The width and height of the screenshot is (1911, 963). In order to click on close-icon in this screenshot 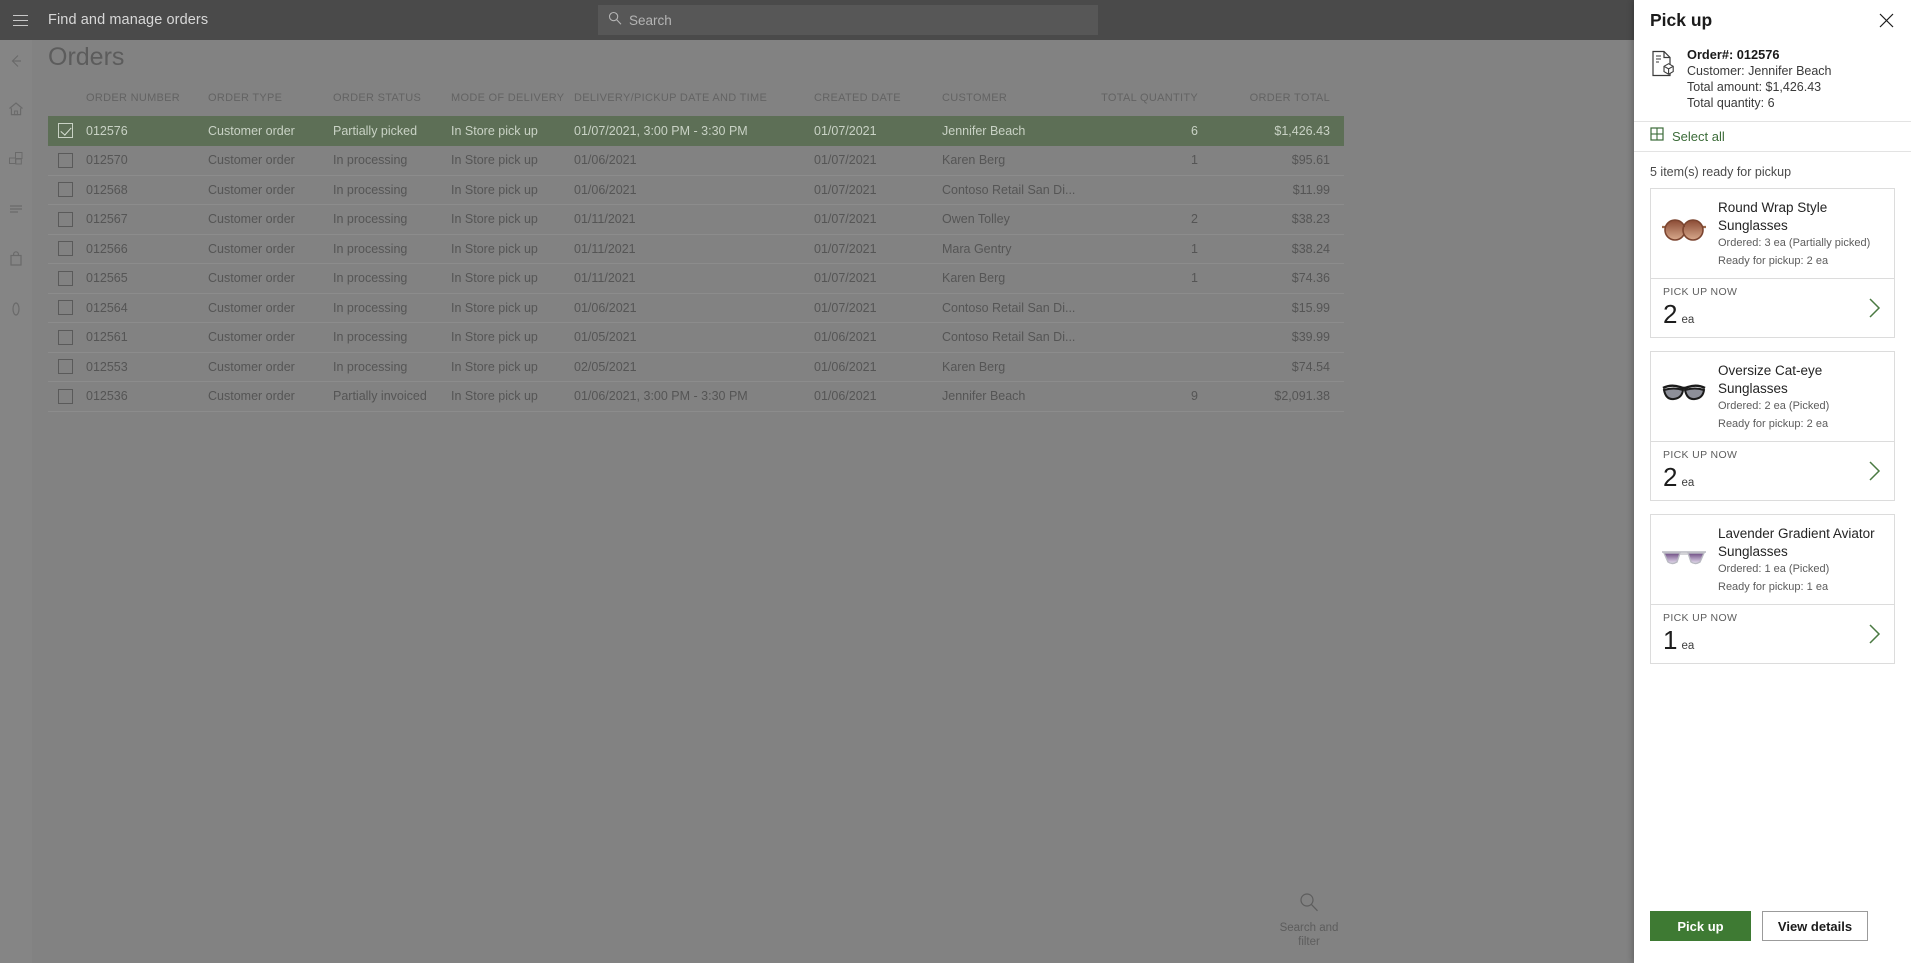, I will do `click(1886, 21)`.